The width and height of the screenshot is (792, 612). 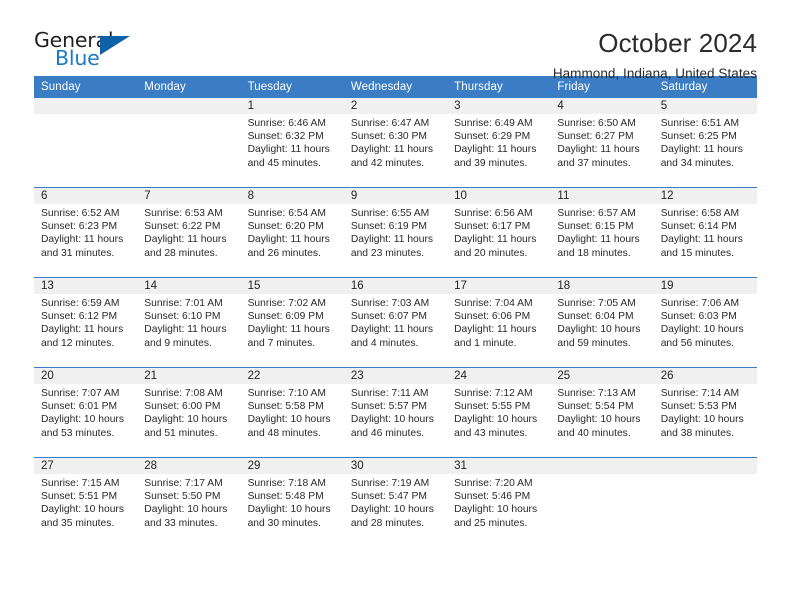 What do you see at coordinates (499, 87) in the screenshot?
I see `weekday-header-thursday: Thursday` at bounding box center [499, 87].